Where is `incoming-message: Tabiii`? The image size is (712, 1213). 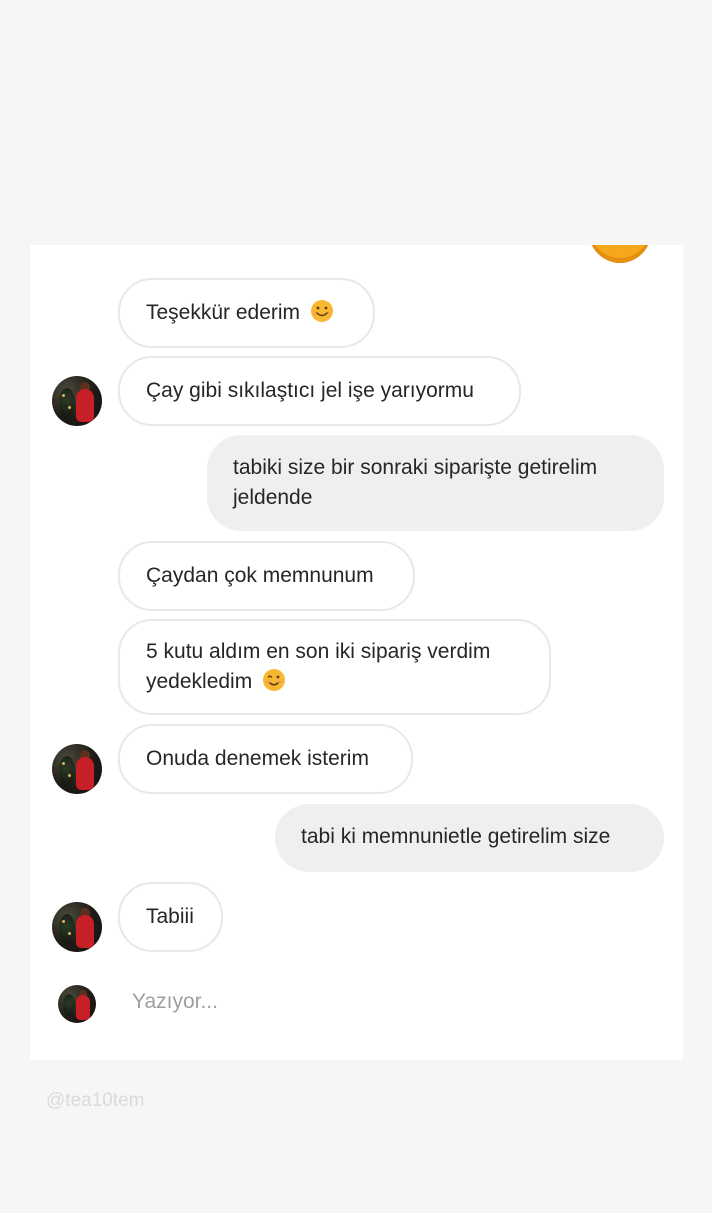
incoming-message: Tabiii is located at coordinates (170, 917).